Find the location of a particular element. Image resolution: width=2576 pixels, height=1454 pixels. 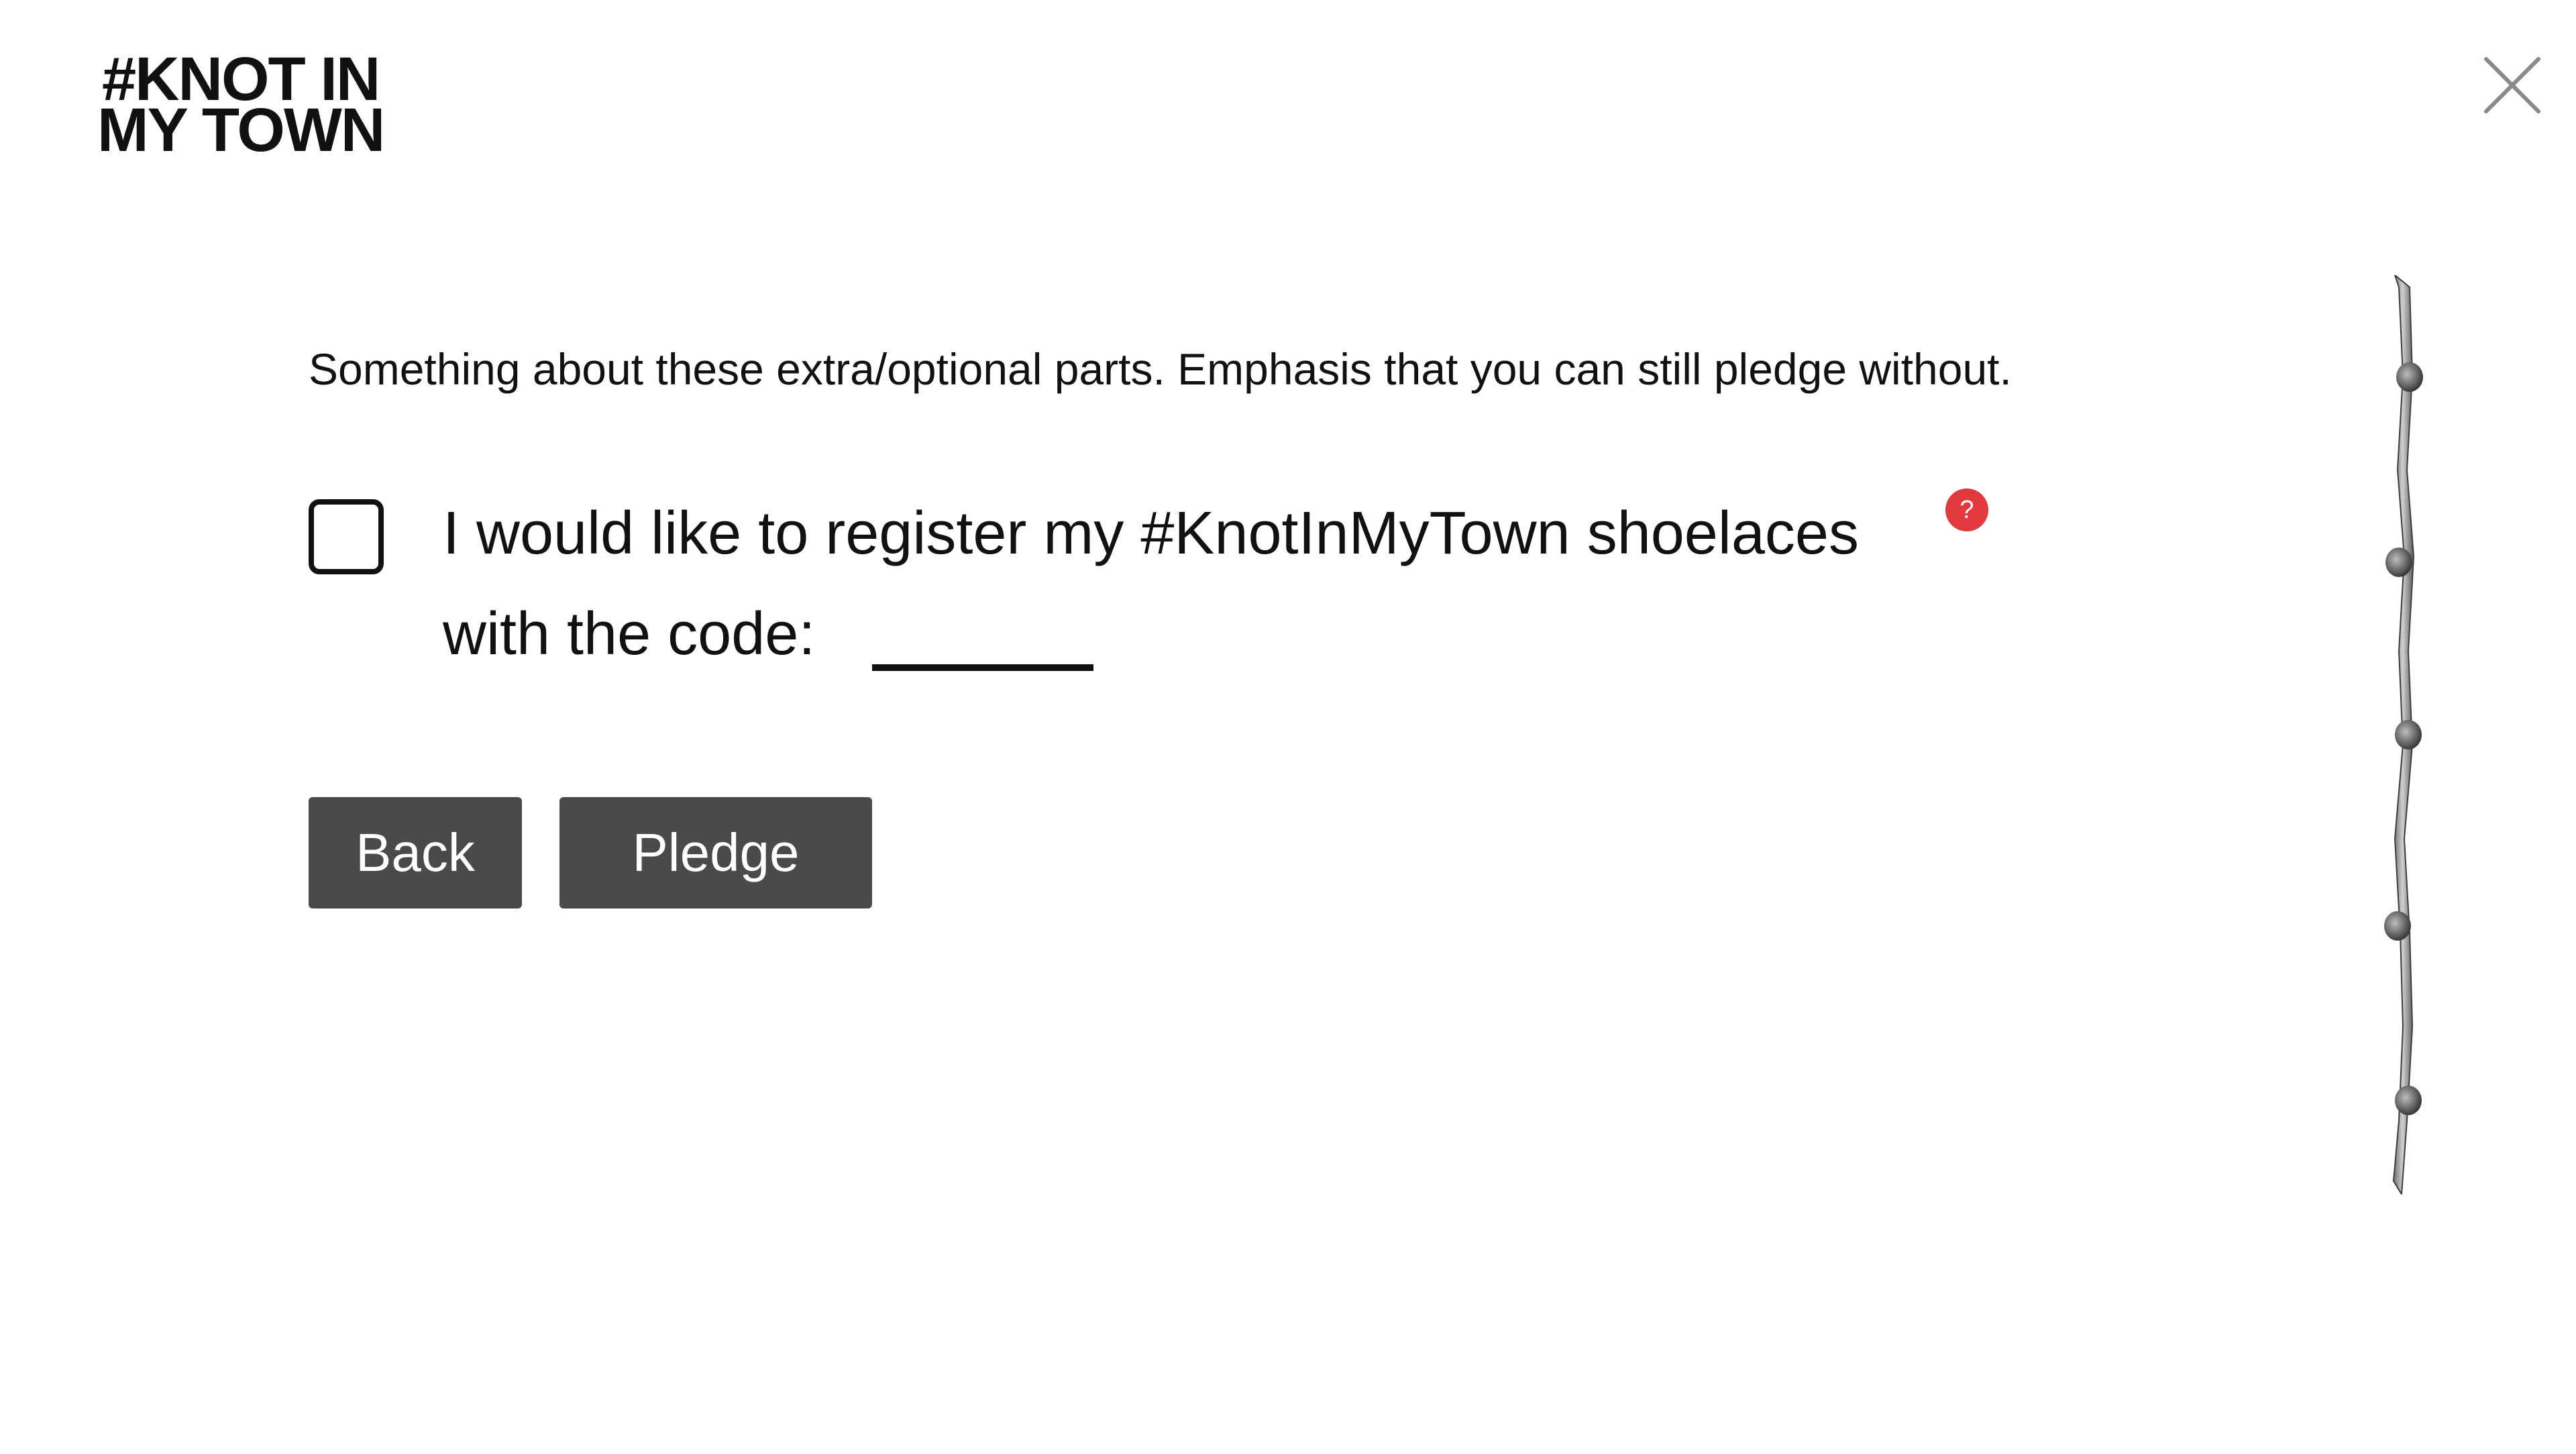

back-button: Back is located at coordinates (415, 852).